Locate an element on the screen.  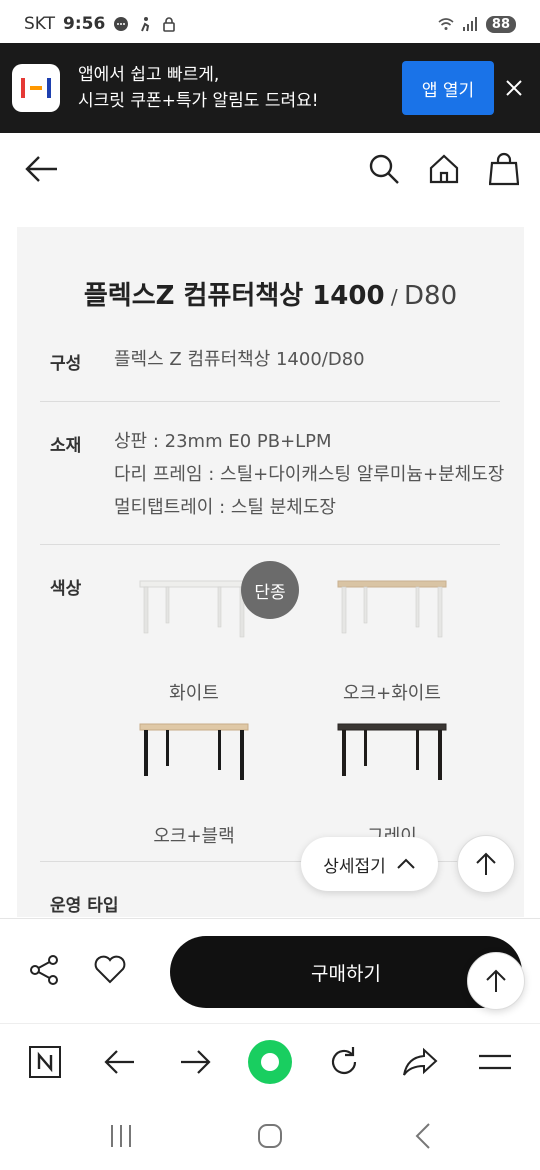
app-logo-icon is located at coordinates (36, 88).